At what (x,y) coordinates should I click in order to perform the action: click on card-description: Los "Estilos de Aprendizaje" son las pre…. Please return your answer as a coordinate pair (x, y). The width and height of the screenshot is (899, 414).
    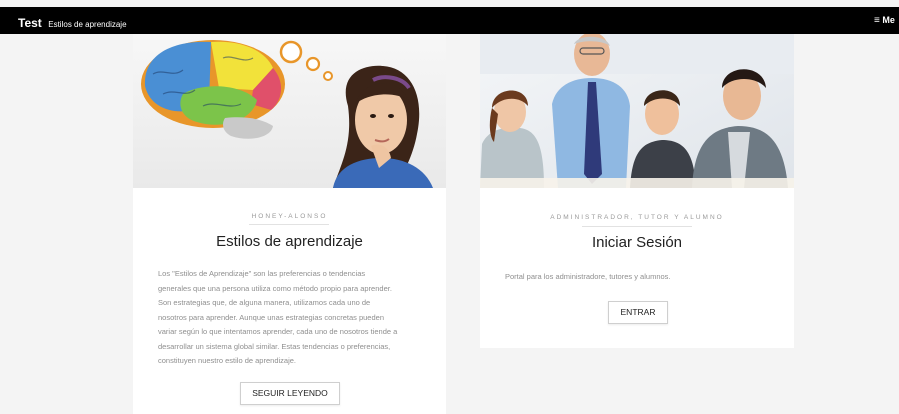
    Looking at the image, I should click on (293, 318).